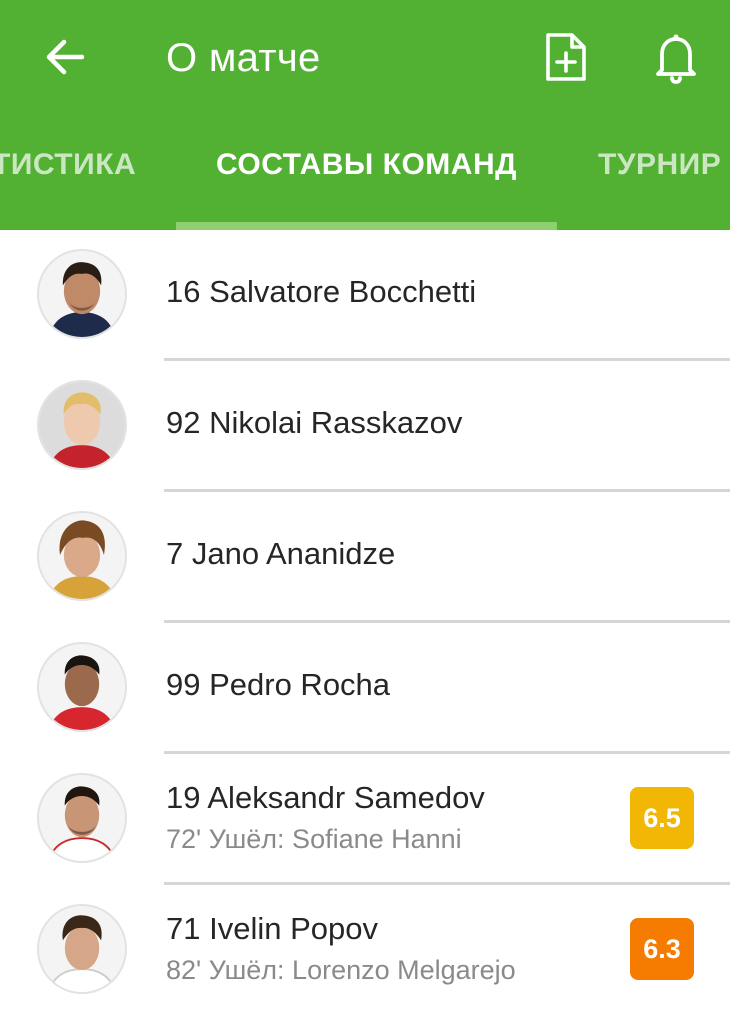 Image resolution: width=730 pixels, height=1016 pixels. Describe the element at coordinates (566, 57) in the screenshot. I see `add-document-icon` at that location.